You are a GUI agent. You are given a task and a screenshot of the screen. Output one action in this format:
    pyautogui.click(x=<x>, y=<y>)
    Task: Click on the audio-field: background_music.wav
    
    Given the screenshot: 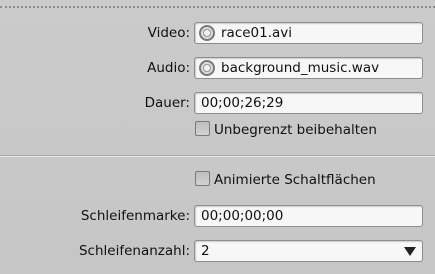 What is the action you would take?
    pyautogui.click(x=308, y=68)
    